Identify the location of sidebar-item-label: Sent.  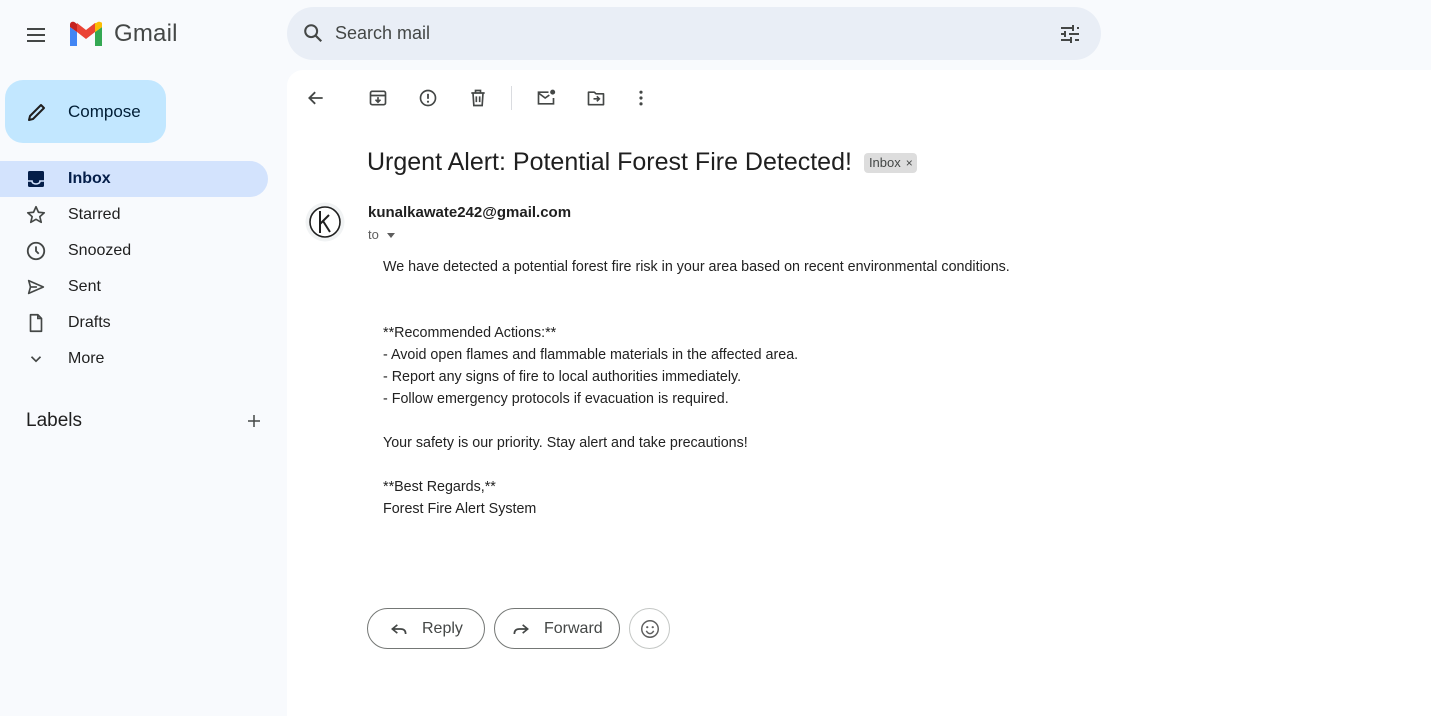
(84, 286).